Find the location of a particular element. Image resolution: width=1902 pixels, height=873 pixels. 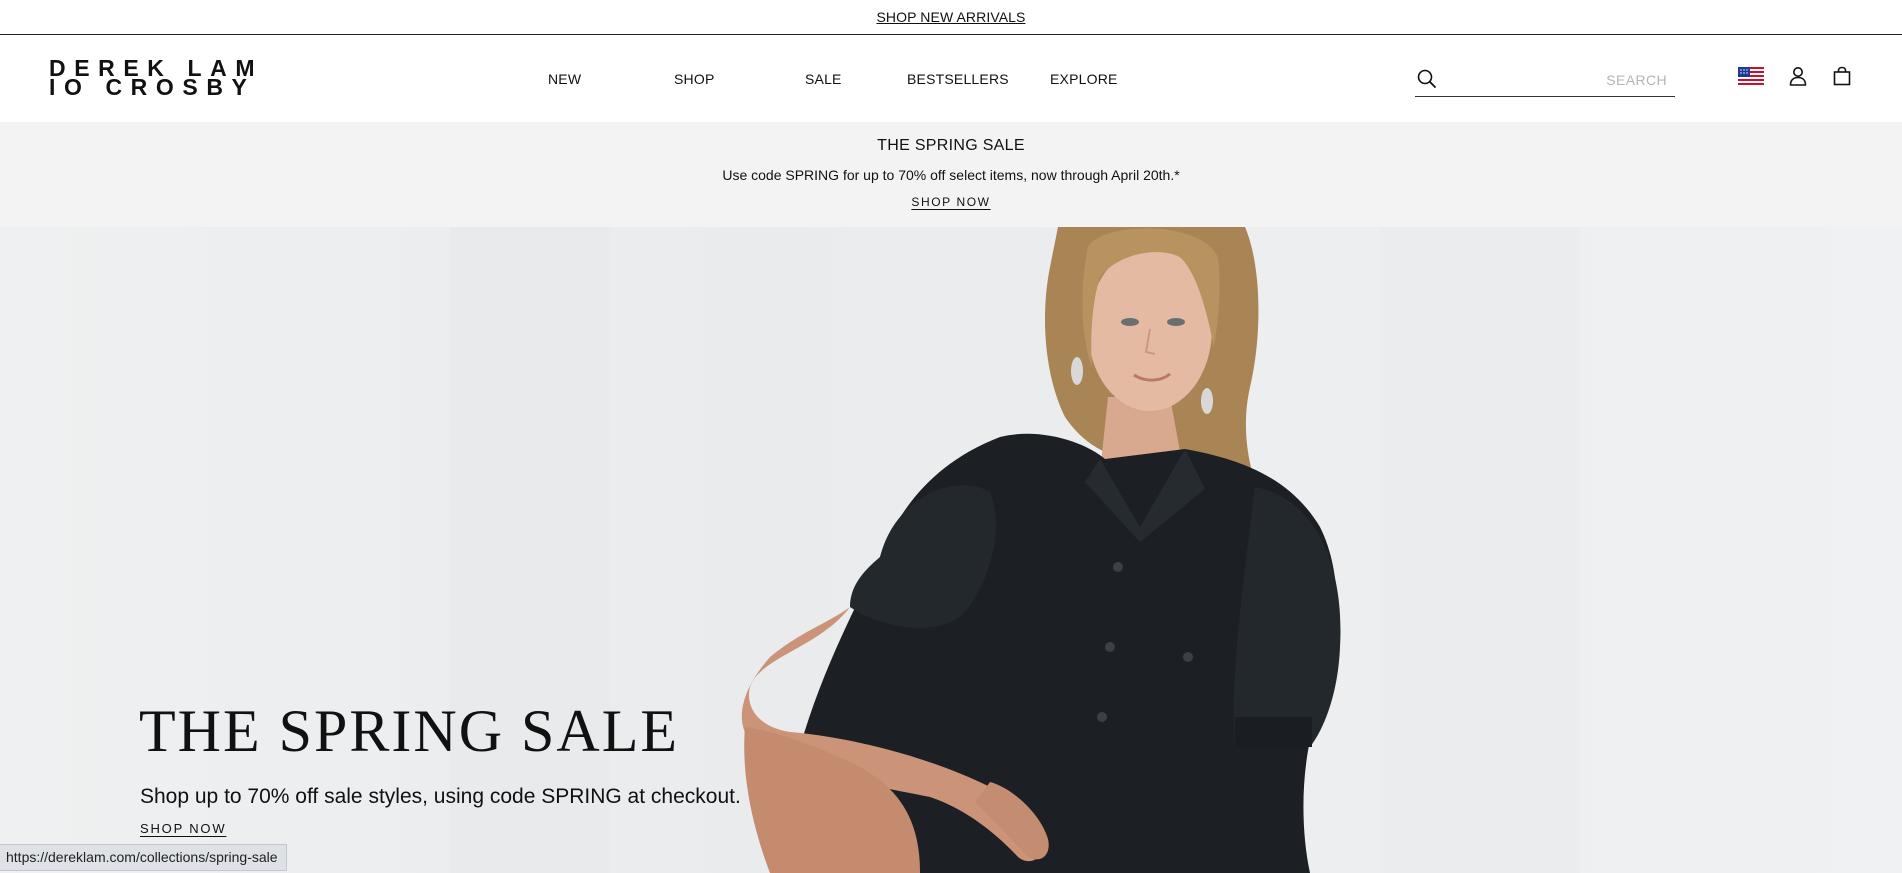

nav-item-explore: EXPLORE is located at coordinates (1084, 79).